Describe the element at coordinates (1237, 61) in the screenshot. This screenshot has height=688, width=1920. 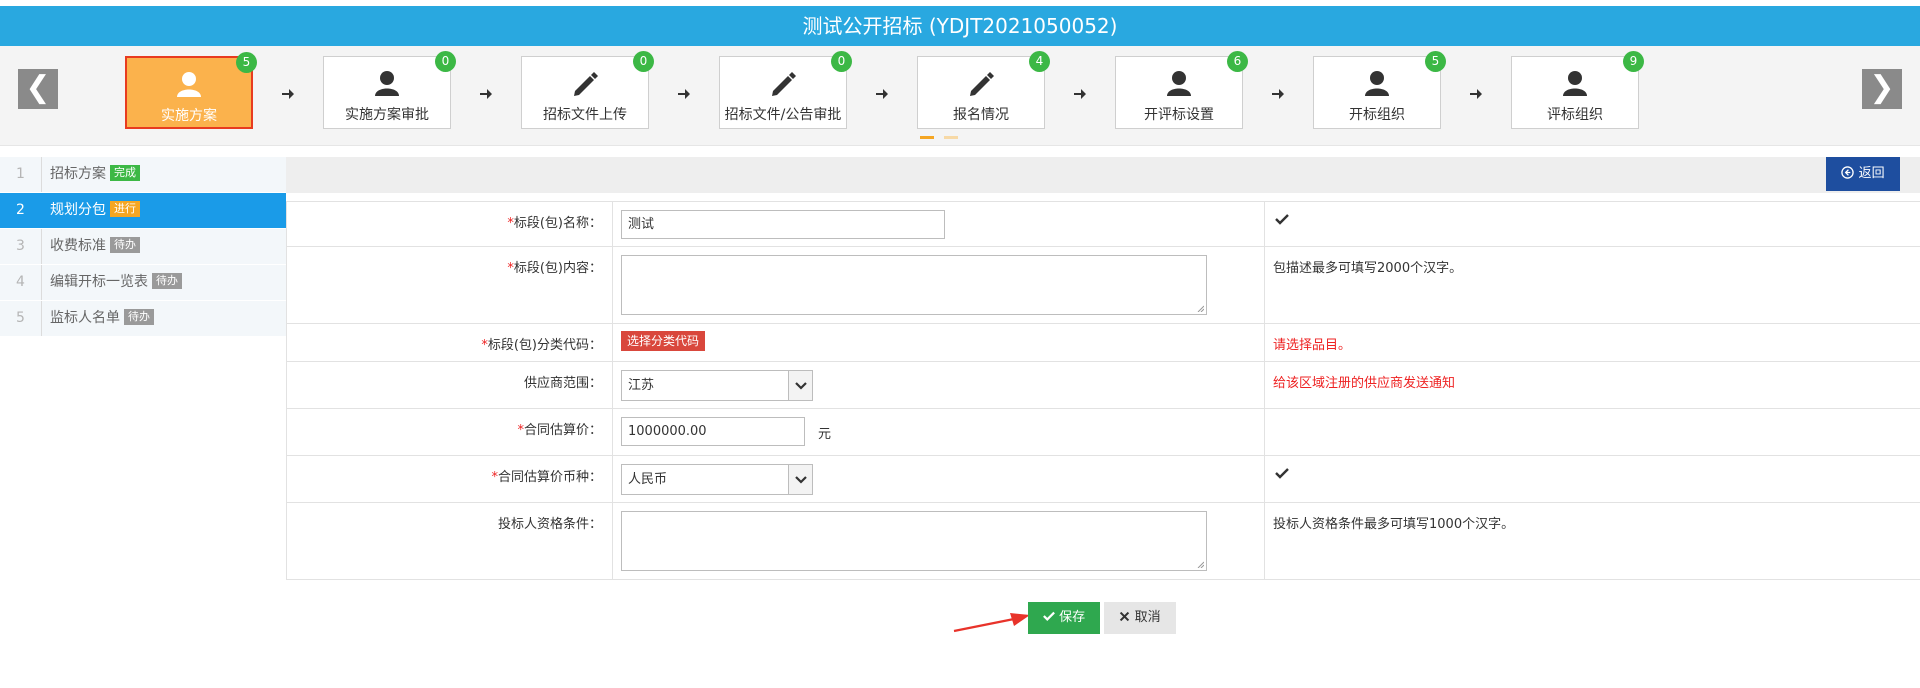
I see `step-badge: 6` at that location.